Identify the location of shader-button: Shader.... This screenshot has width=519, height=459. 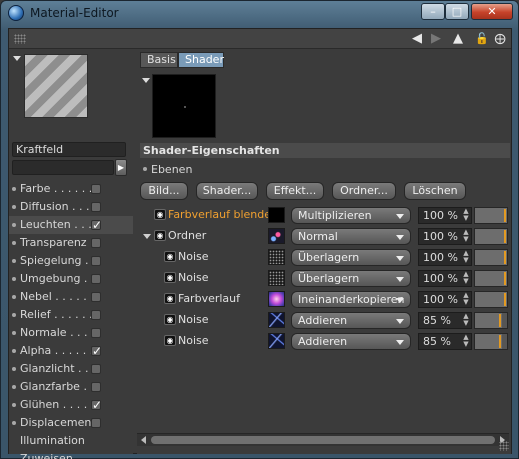
(227, 191).